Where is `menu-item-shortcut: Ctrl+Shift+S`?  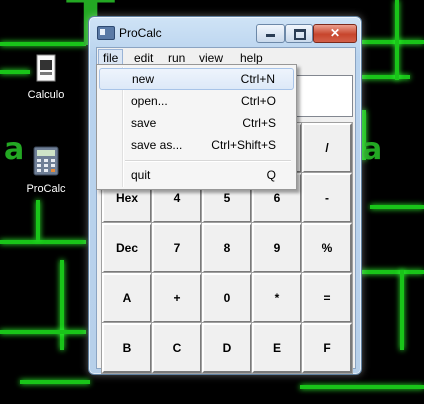 menu-item-shortcut: Ctrl+Shift+S is located at coordinates (243, 145).